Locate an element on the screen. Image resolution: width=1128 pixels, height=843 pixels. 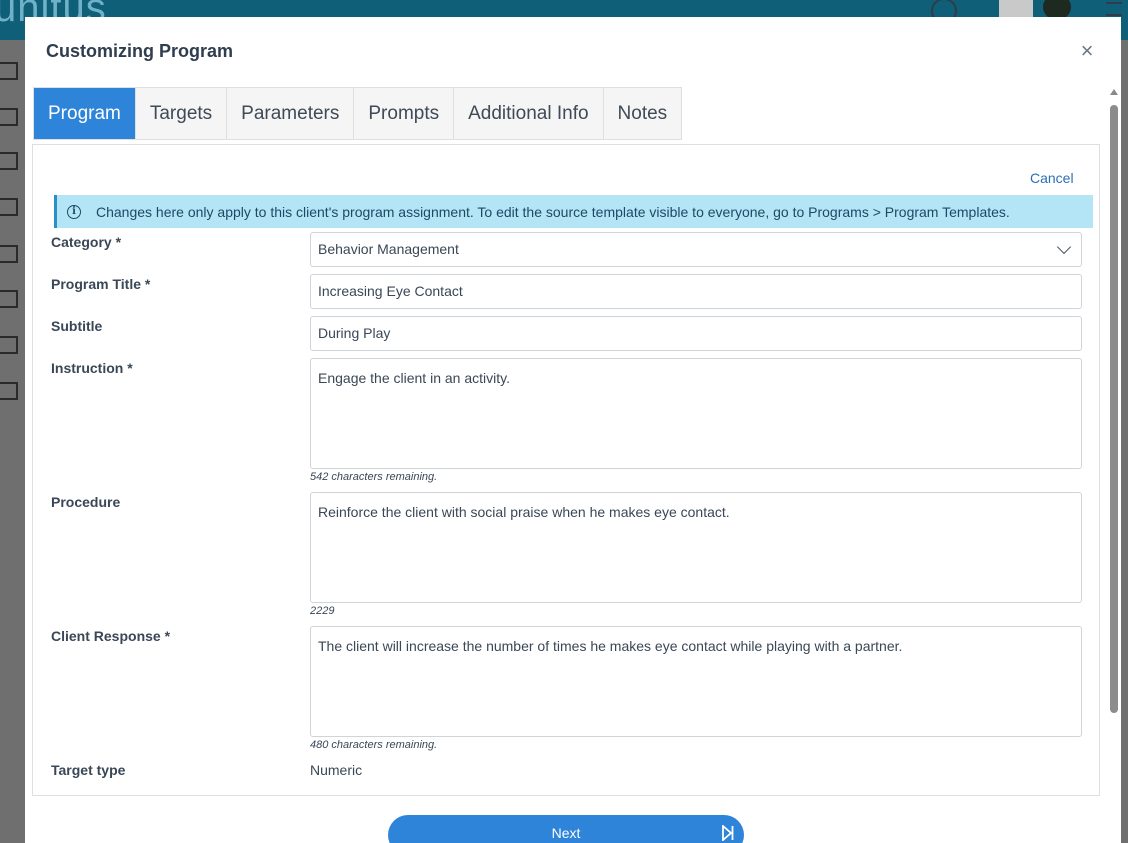
program-title-input: Increasing Eye Contact is located at coordinates (696, 291).